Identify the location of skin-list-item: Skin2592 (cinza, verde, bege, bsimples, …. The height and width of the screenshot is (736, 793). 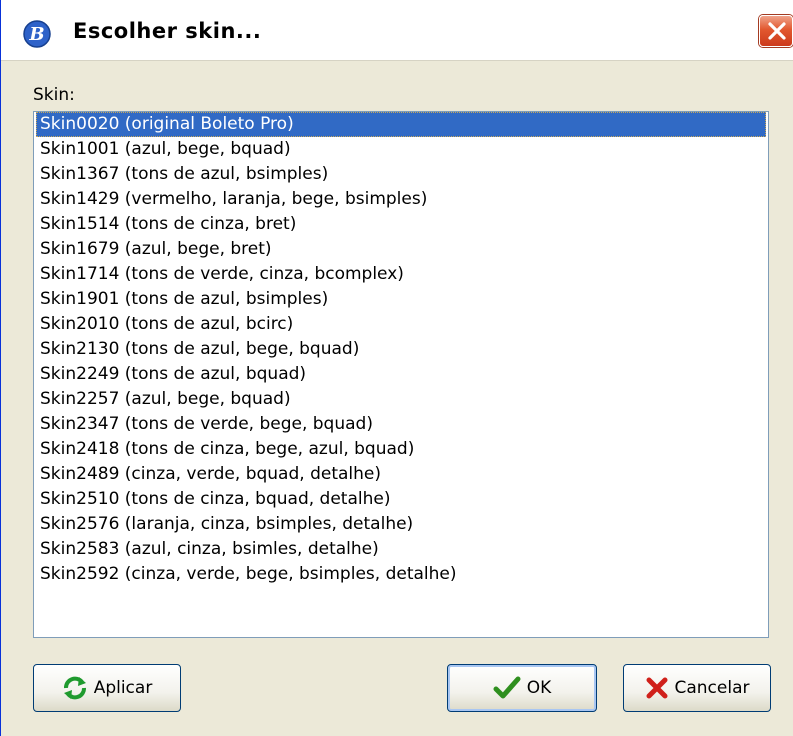
(401, 574).